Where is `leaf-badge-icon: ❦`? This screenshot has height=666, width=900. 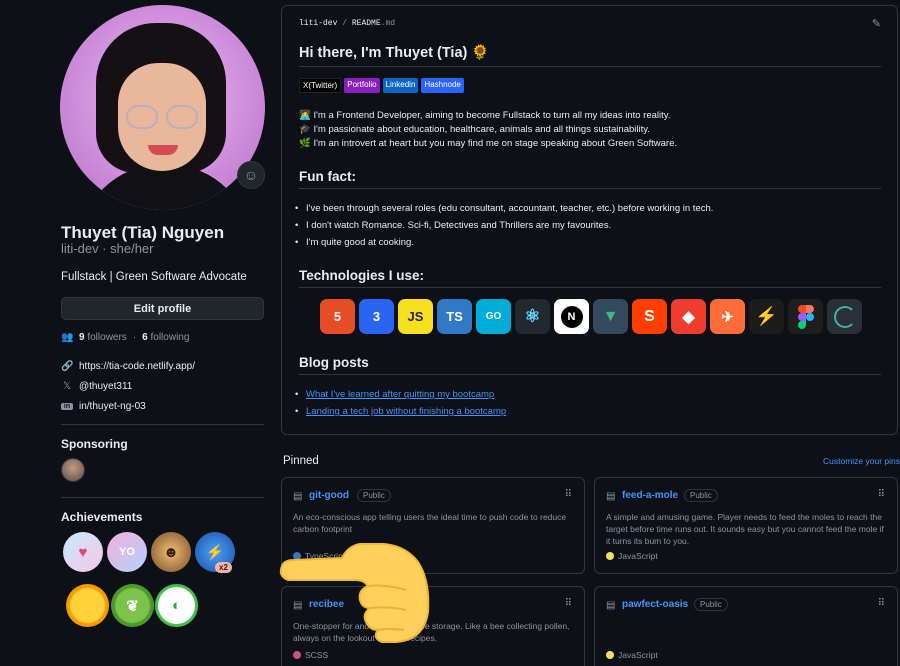
leaf-badge-icon: ❦ is located at coordinates (132, 605).